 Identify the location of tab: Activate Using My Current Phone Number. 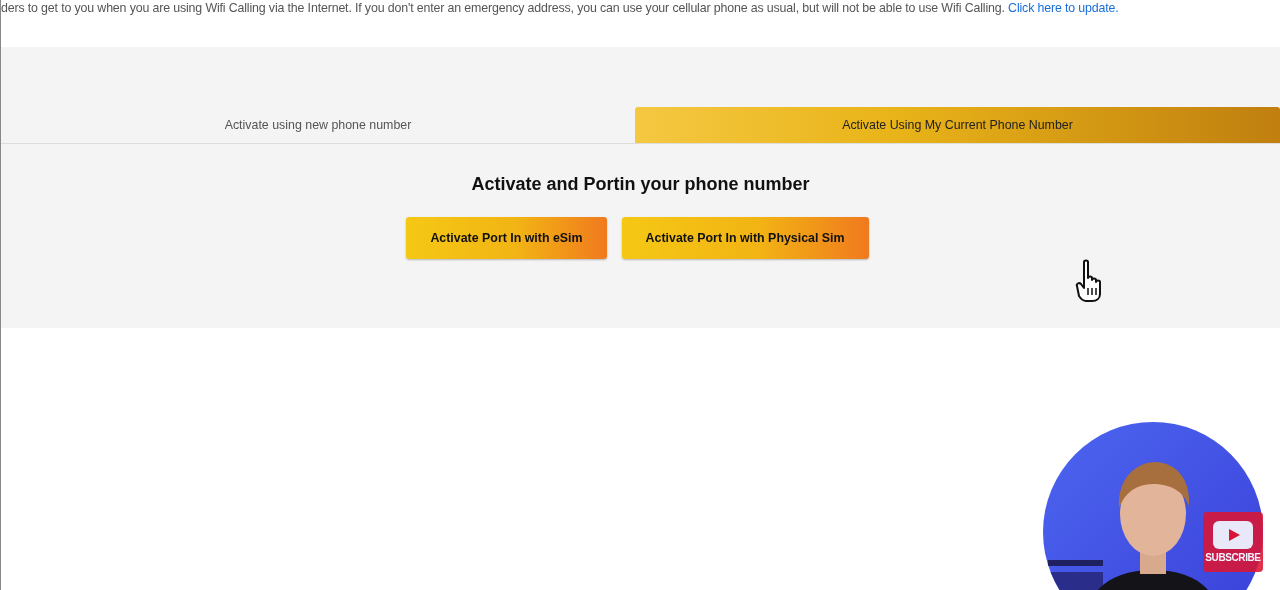
(957, 125).